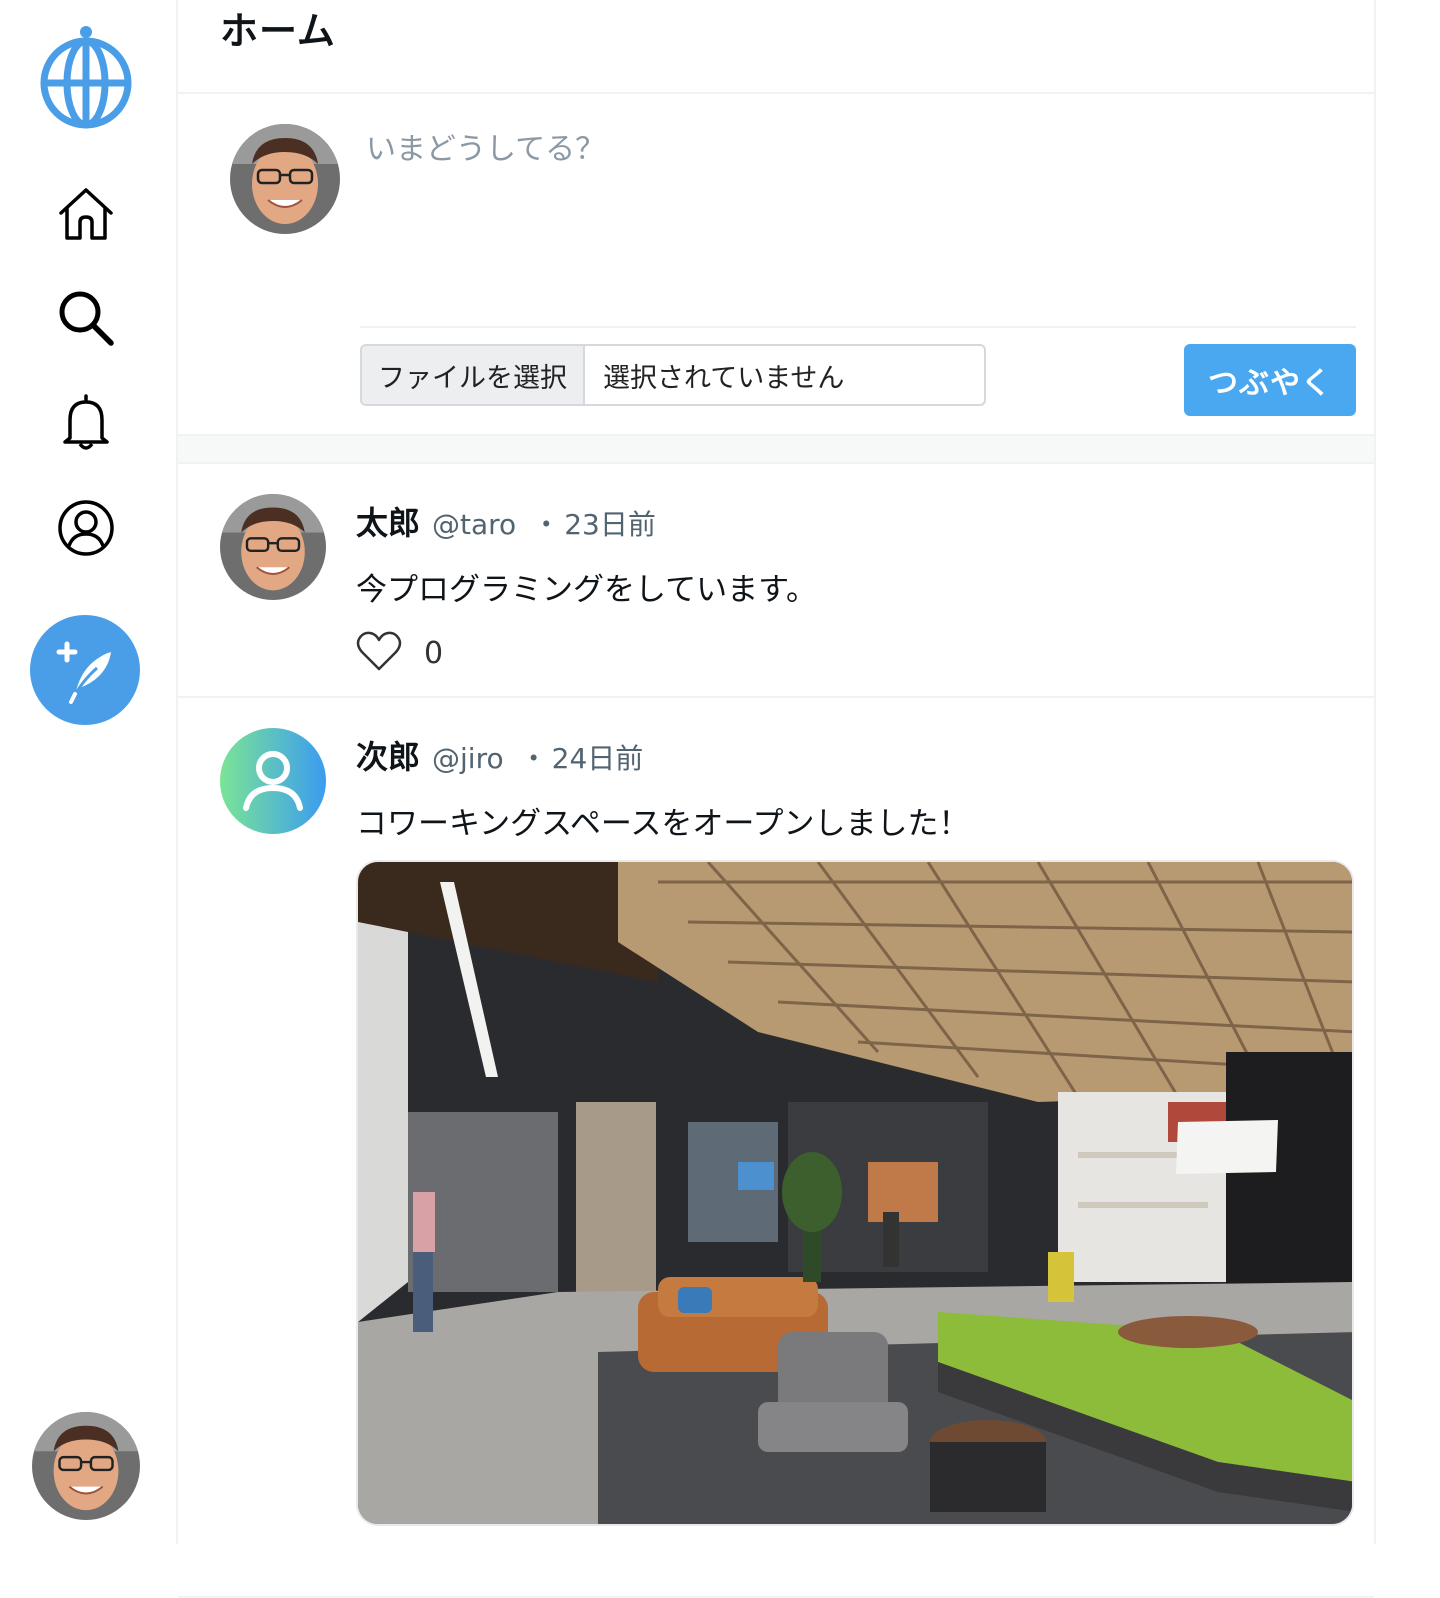  Describe the element at coordinates (586, 590) in the screenshot. I see `post-text: 今プログラミングをしています。` at that location.